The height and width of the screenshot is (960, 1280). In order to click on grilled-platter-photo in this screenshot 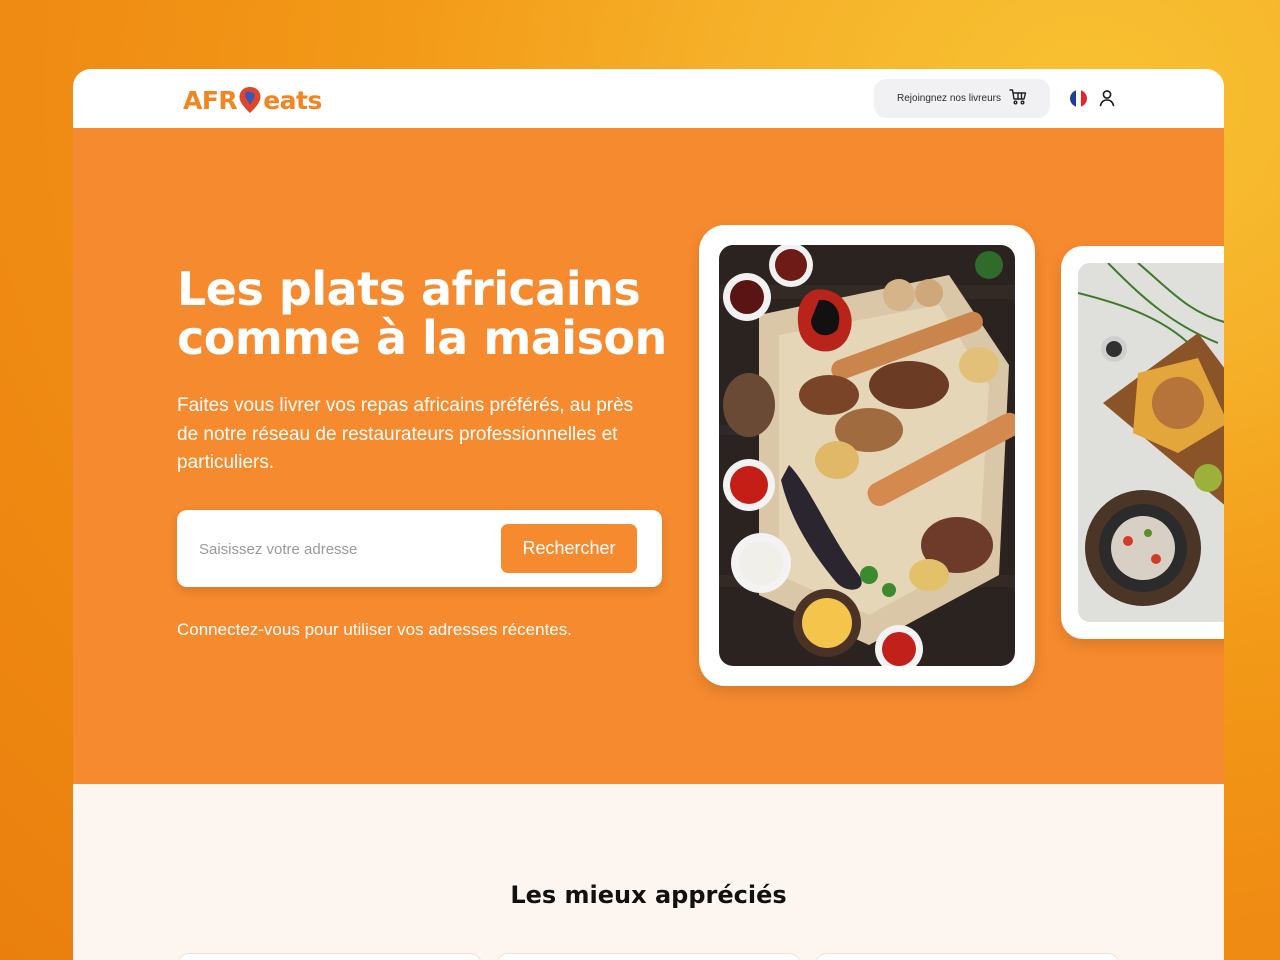, I will do `click(867, 455)`.